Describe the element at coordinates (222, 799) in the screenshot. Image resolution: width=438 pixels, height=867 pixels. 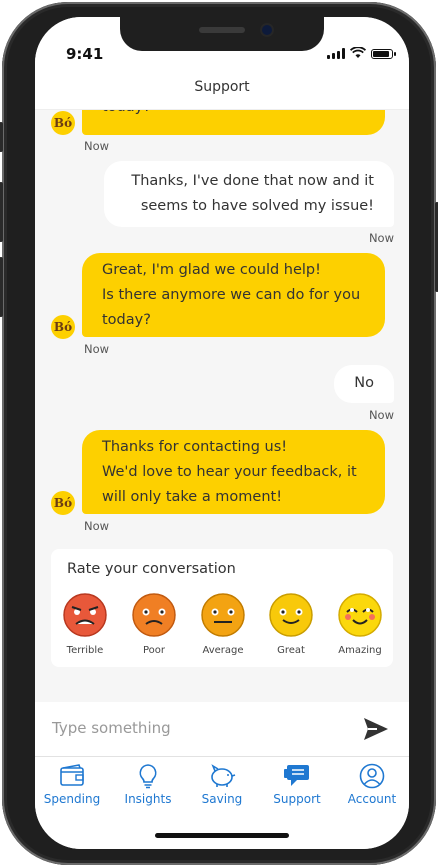
I see `tab-label: Saving` at that location.